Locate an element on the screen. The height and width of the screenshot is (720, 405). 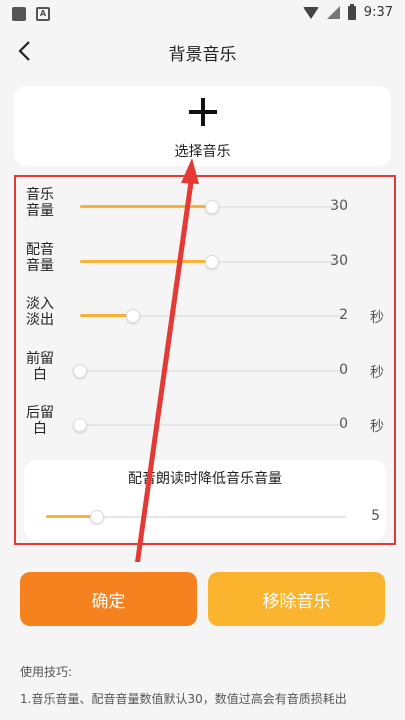
slider-label: 前留白 is located at coordinates (40, 367).